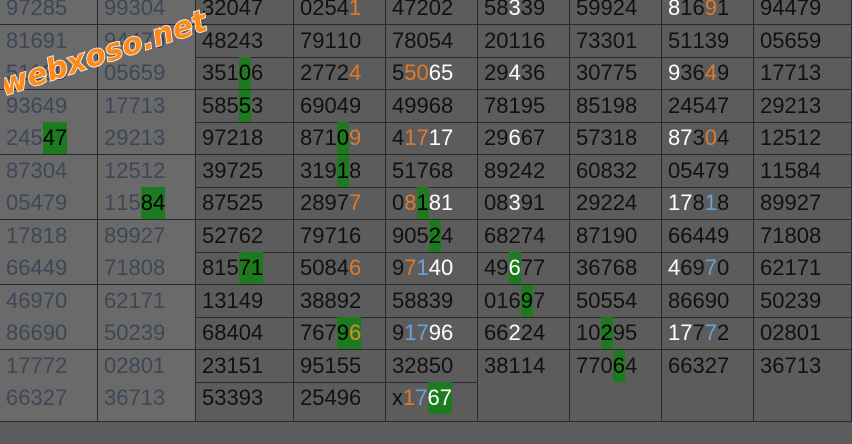  I want to click on svg-text: webxoso.net, so click(108, 55).